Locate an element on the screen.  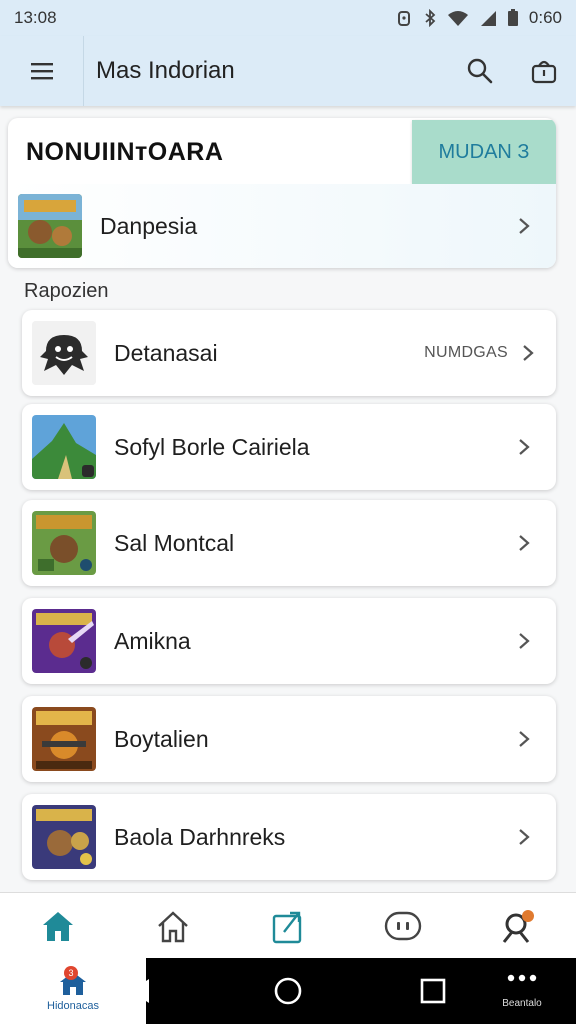
hamburger-menu-icon is located at coordinates (41, 71).